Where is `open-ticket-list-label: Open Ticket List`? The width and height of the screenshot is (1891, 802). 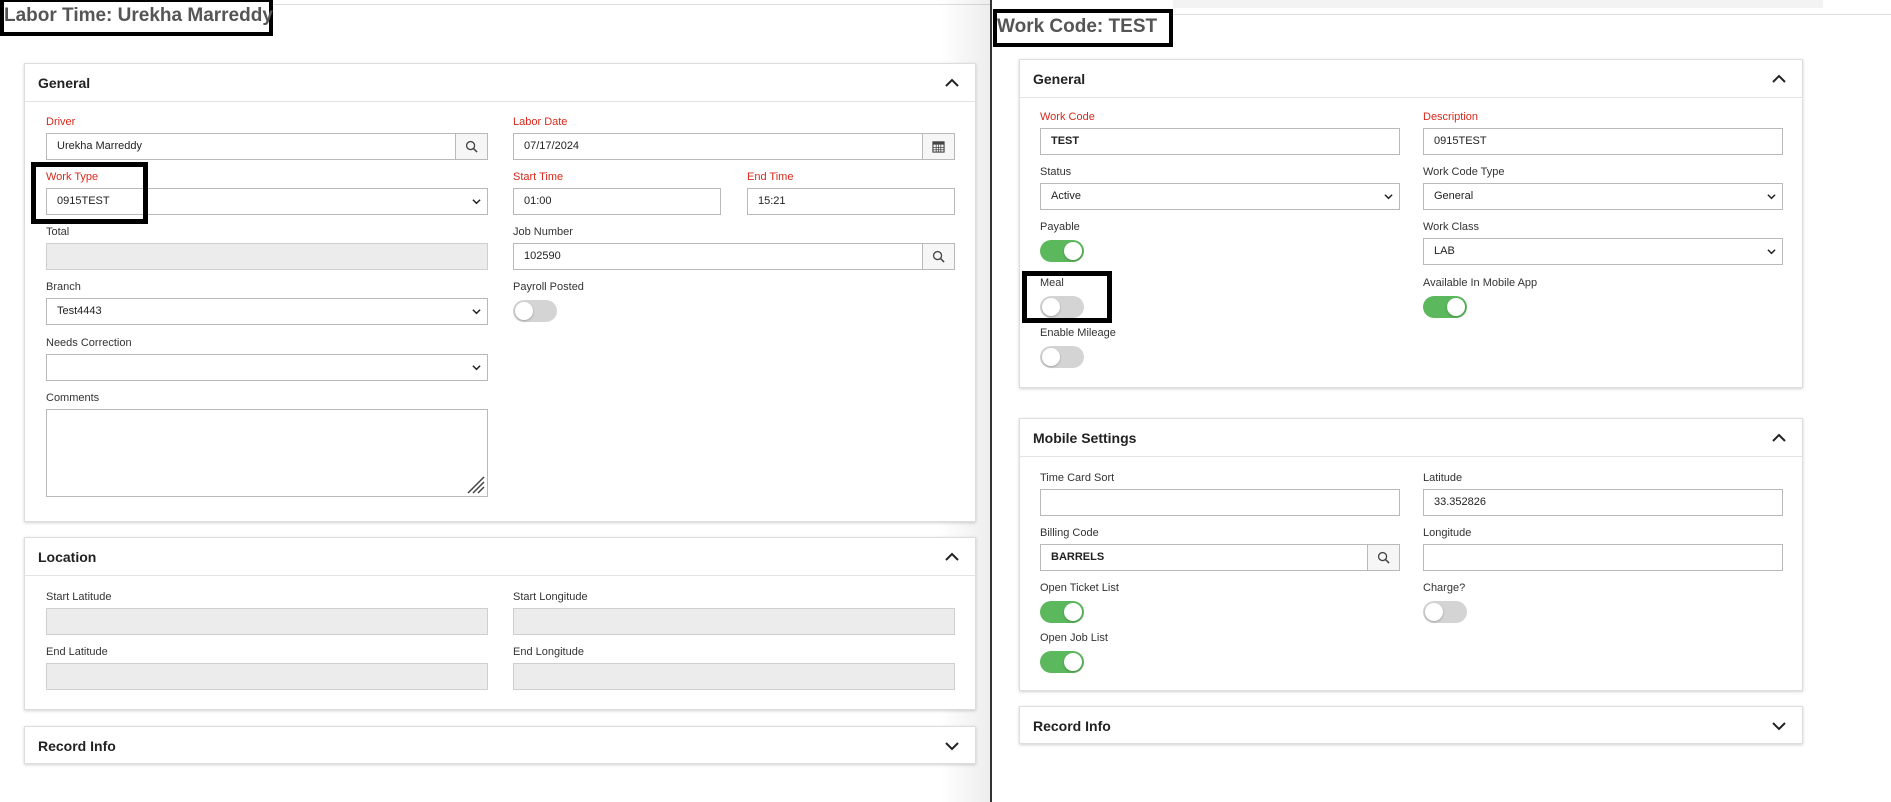
open-ticket-list-label: Open Ticket List is located at coordinates (1079, 588).